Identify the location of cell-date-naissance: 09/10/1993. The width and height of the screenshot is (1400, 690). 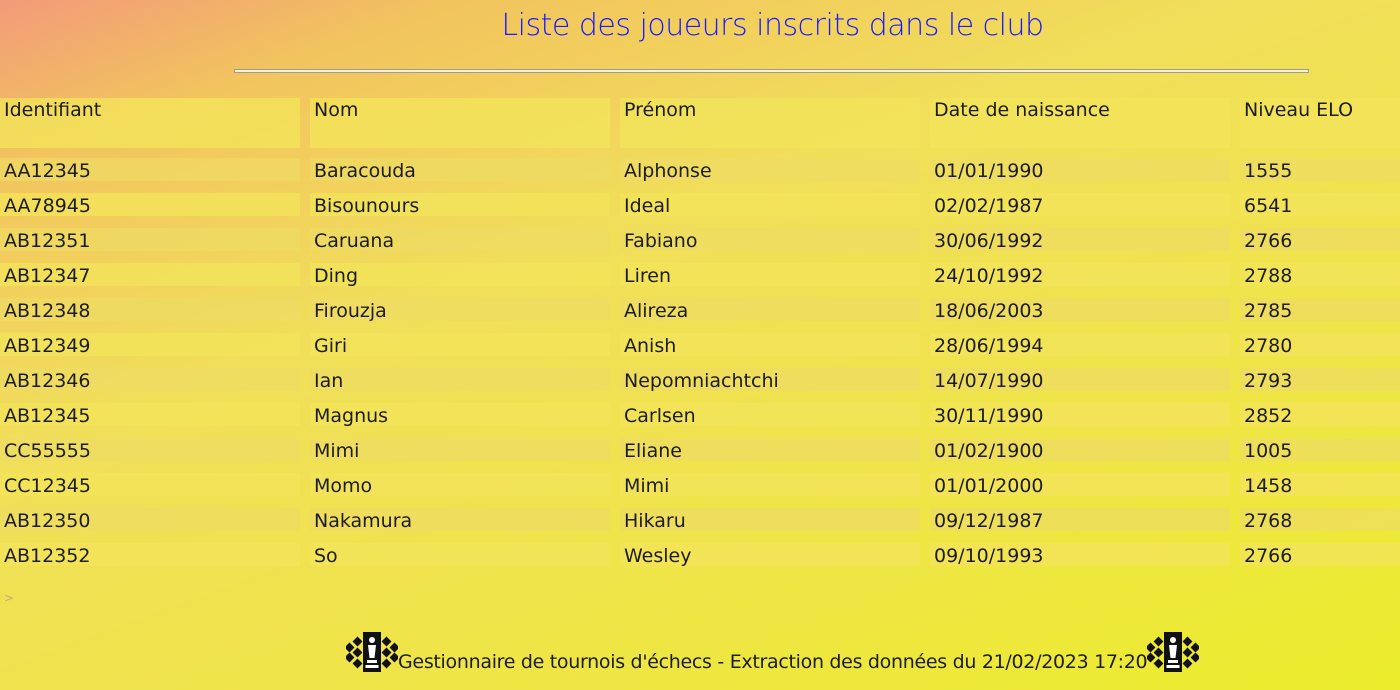
(1080, 554).